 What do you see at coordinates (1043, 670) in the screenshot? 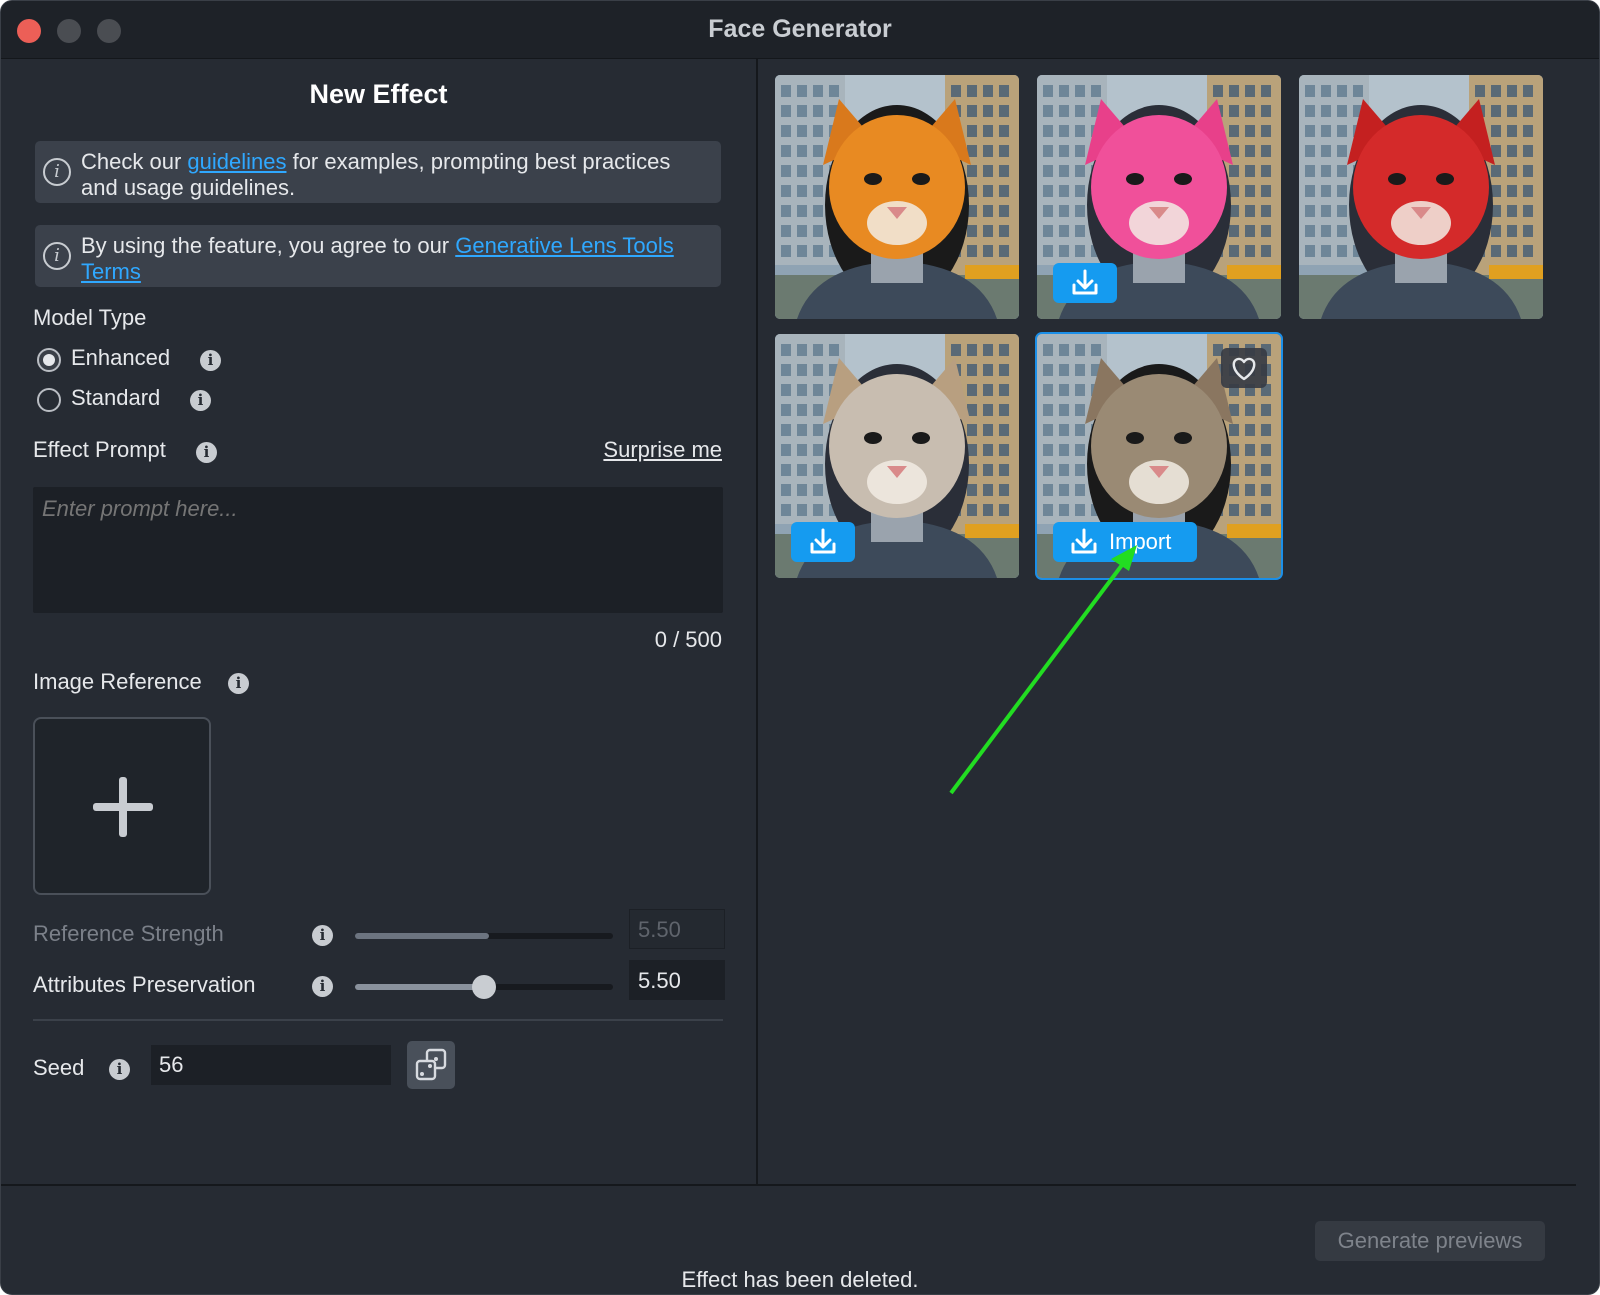
I see `annotation-arrow` at bounding box center [1043, 670].